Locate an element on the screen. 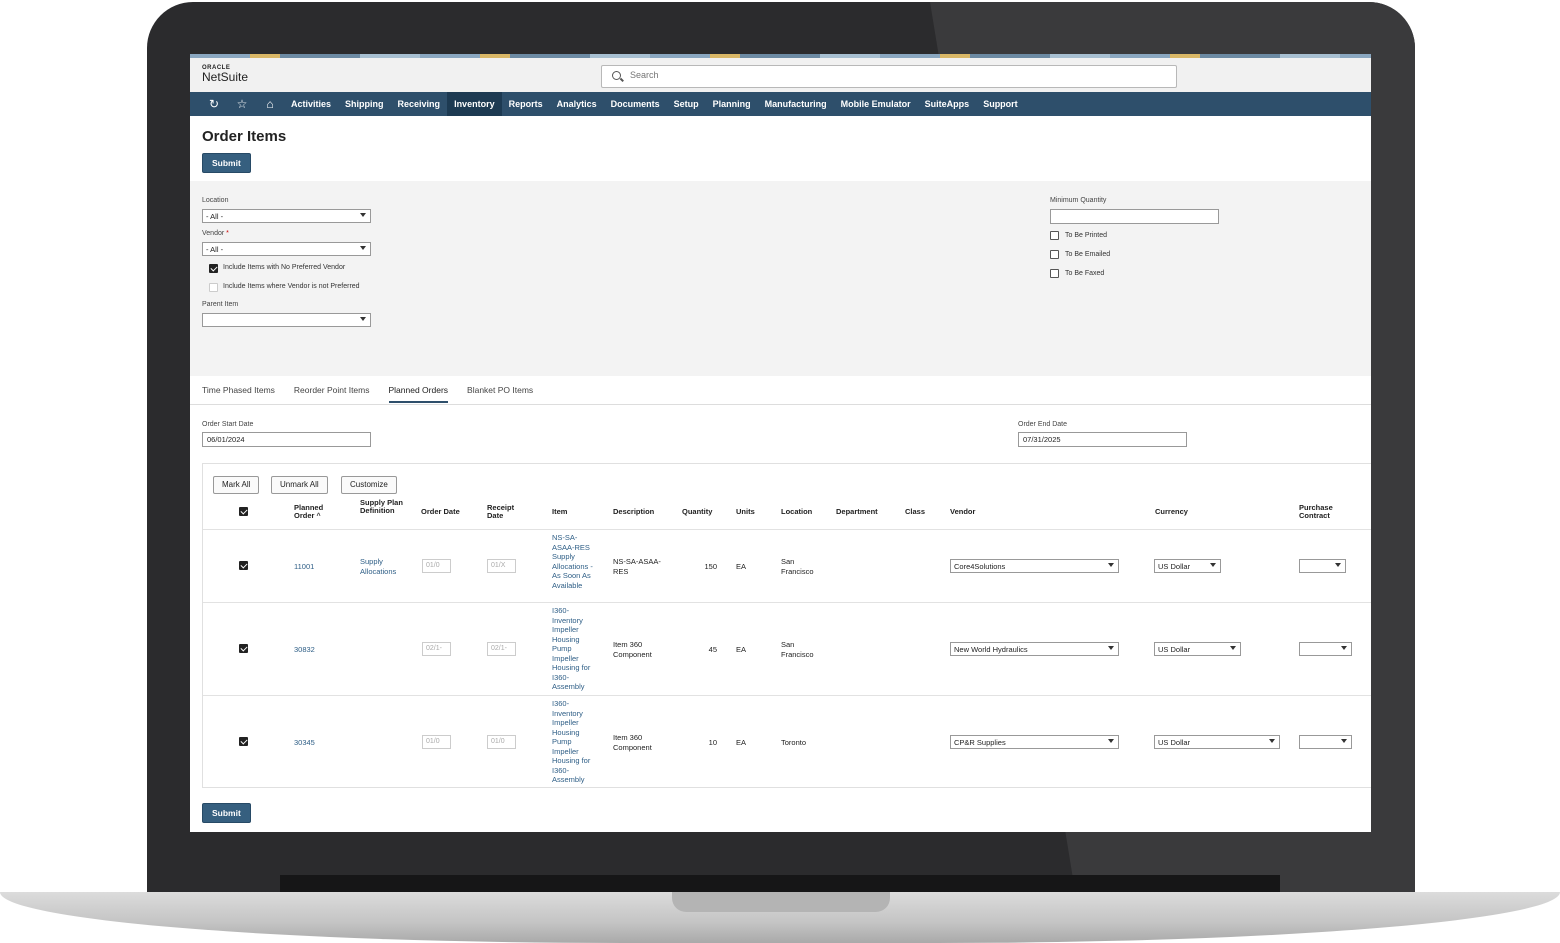 The height and width of the screenshot is (943, 1560). col-purchase-contract: Purchase Contract is located at coordinates (1319, 512).